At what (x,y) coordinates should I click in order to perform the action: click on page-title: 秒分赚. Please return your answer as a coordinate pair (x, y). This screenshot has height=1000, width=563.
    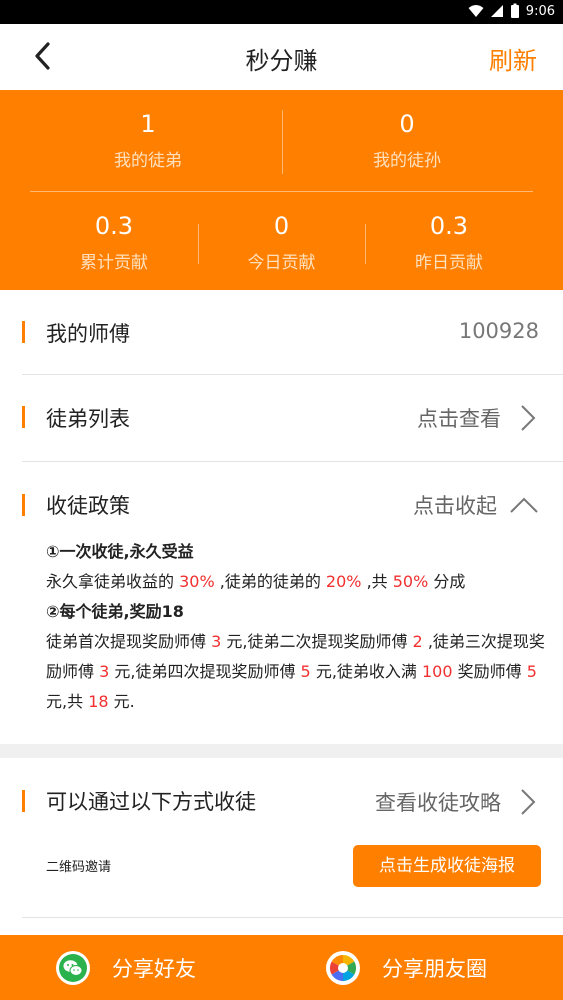
    Looking at the image, I should click on (281, 61).